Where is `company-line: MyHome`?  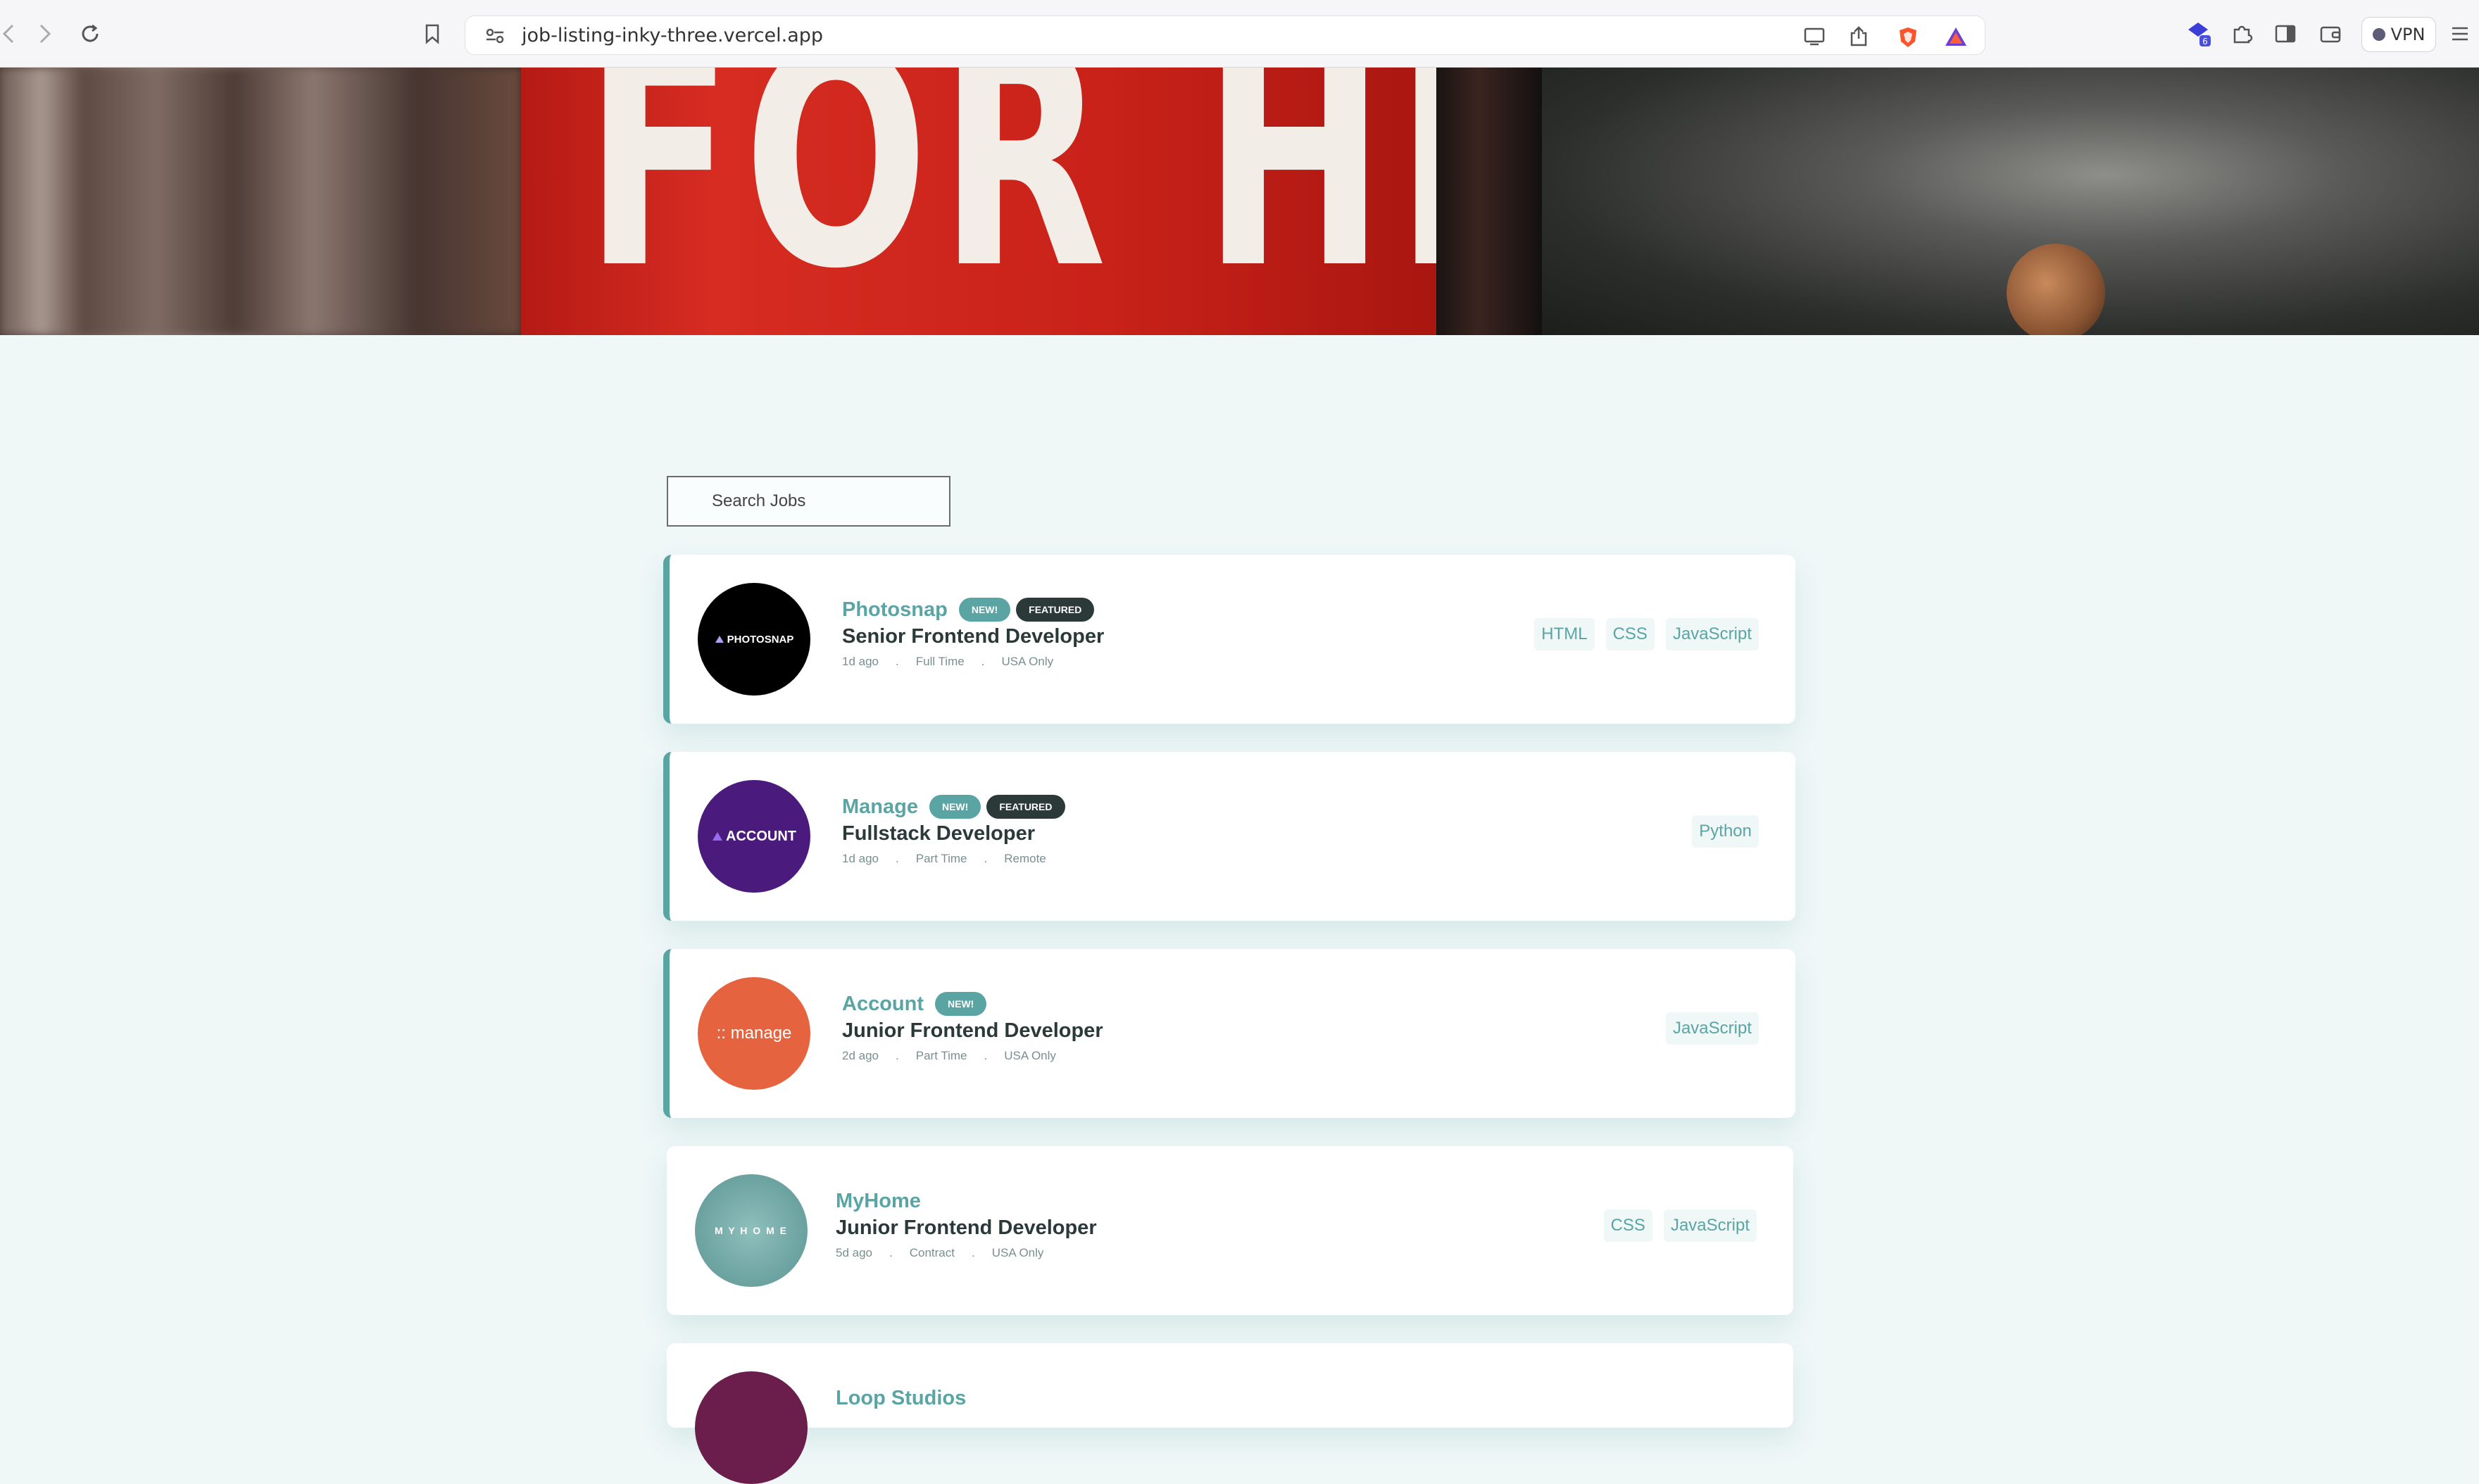
company-line: MyHome is located at coordinates (881, 1201).